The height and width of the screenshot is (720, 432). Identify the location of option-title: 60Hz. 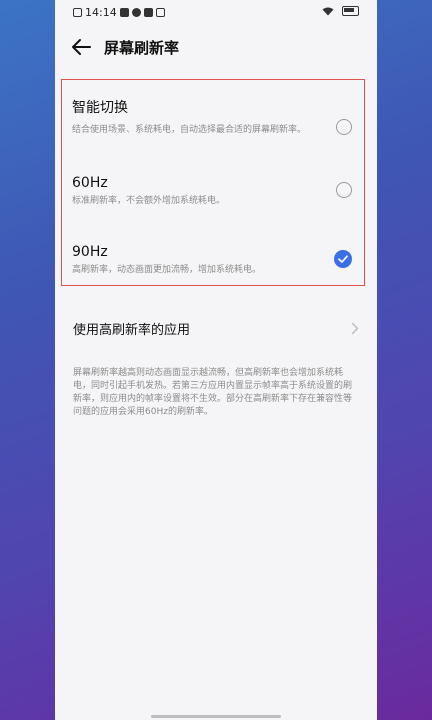
(90, 183).